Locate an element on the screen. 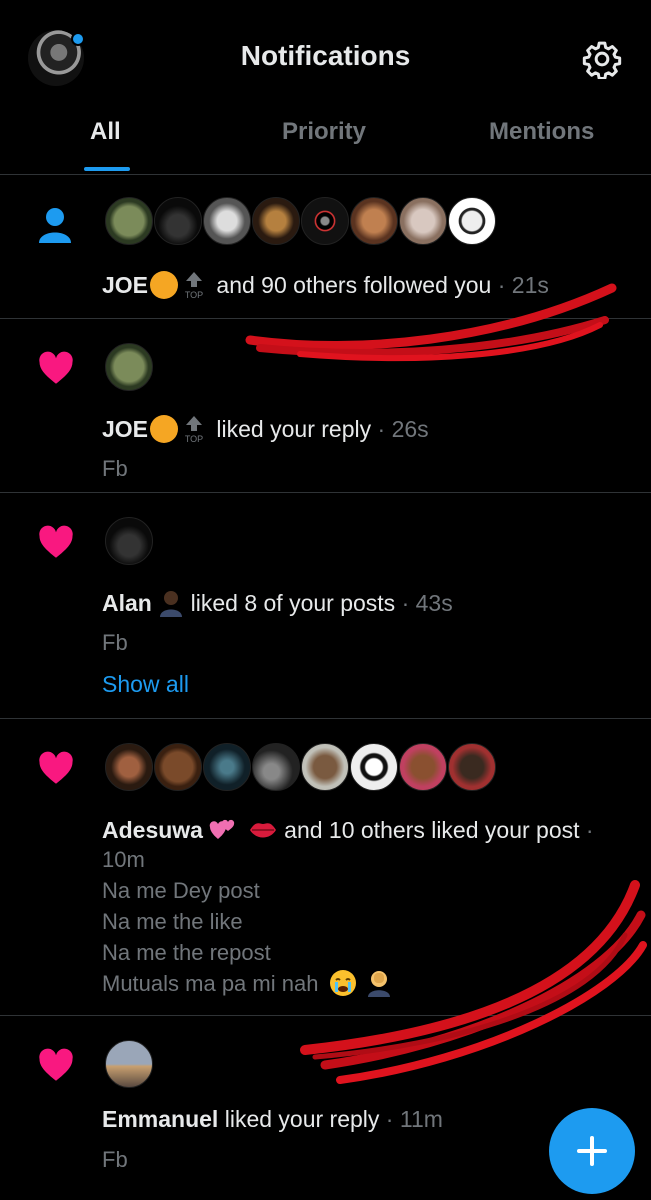 The width and height of the screenshot is (651, 1200). crying-face-icon is located at coordinates (342, 983).